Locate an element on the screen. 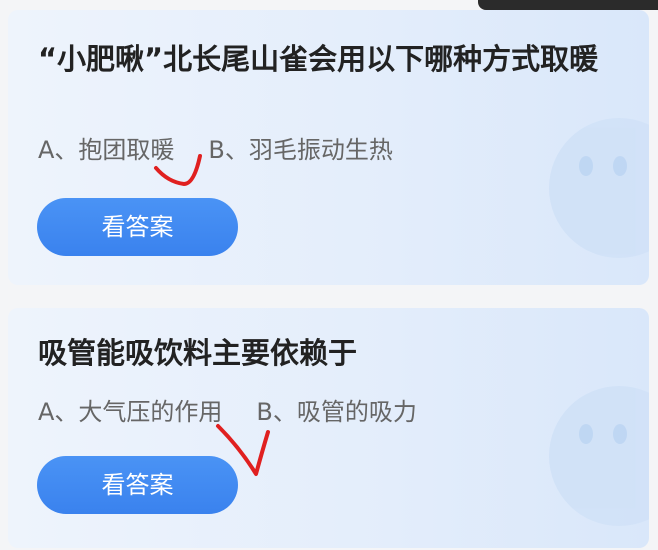 Image resolution: width=658 pixels, height=550 pixels. options-row: A、大气压的作用 B、吸管的吸力 is located at coordinates (227, 409).